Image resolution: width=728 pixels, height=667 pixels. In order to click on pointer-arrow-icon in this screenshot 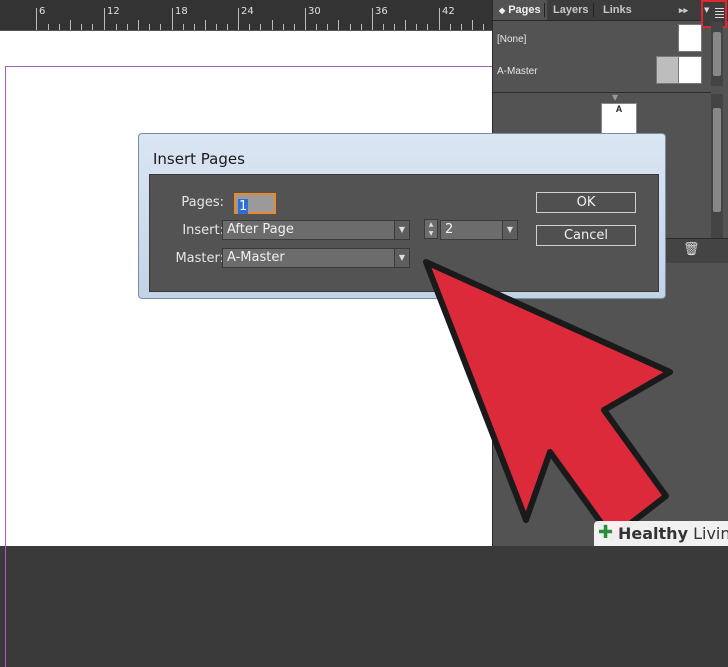, I will do `click(548, 400)`.